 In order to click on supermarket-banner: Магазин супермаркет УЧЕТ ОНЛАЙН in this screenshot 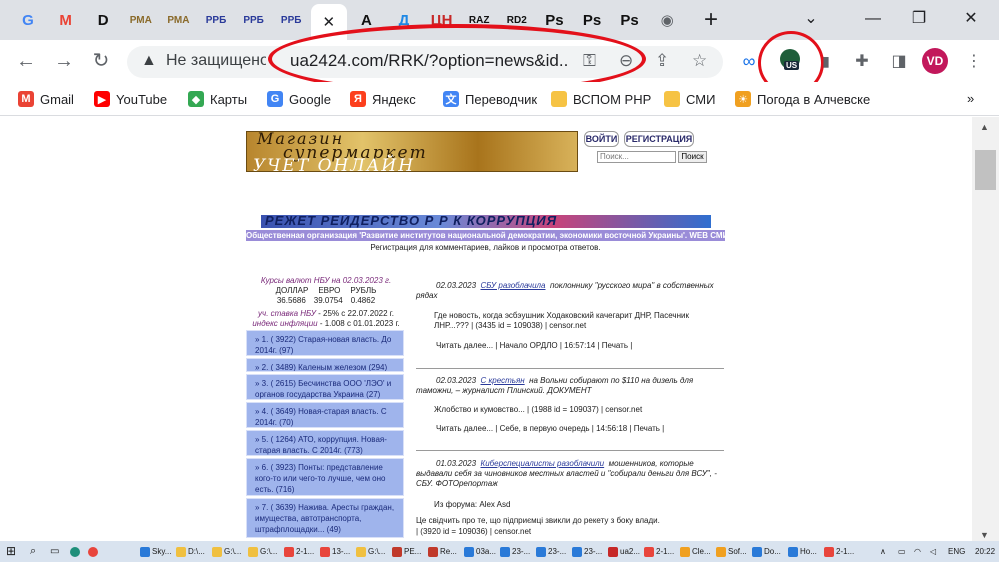, I will do `click(412, 151)`.